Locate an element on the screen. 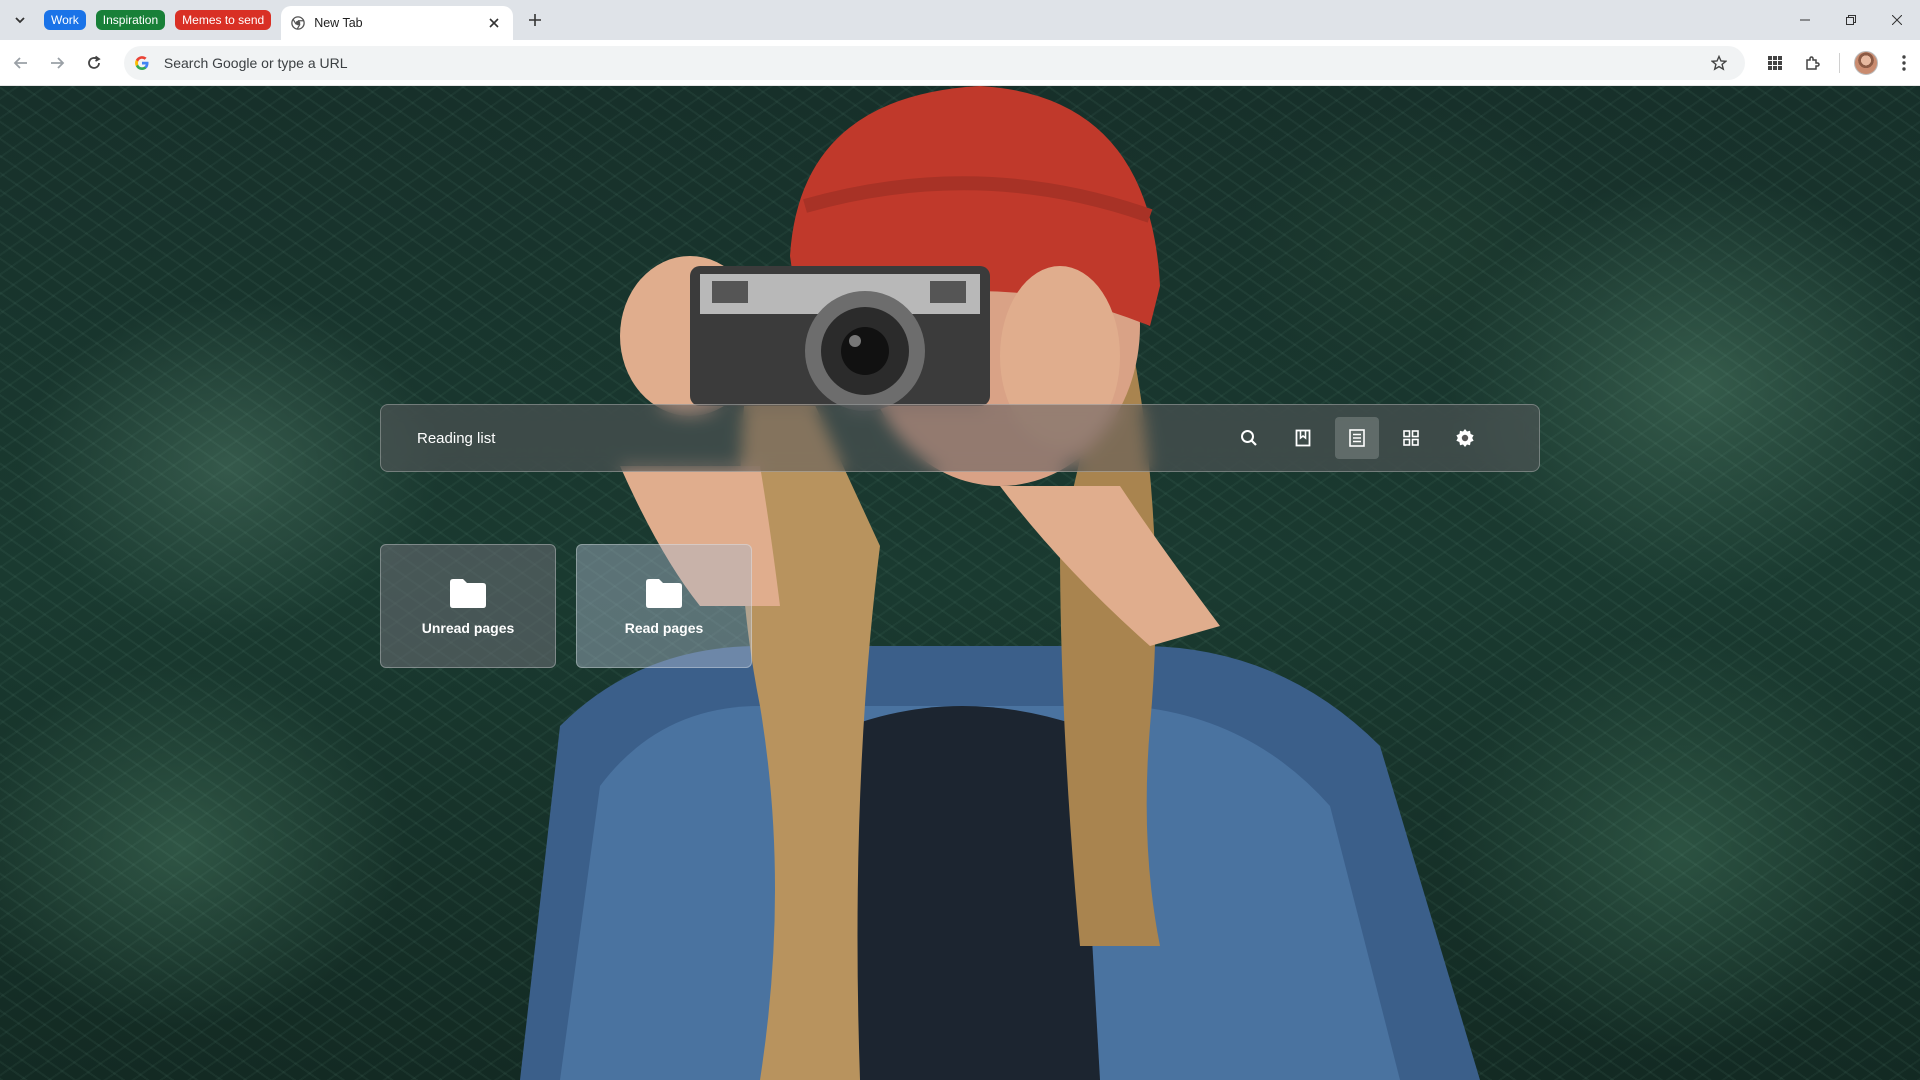 The width and height of the screenshot is (1920, 1080). apps-grid-icon is located at coordinates (1775, 62).